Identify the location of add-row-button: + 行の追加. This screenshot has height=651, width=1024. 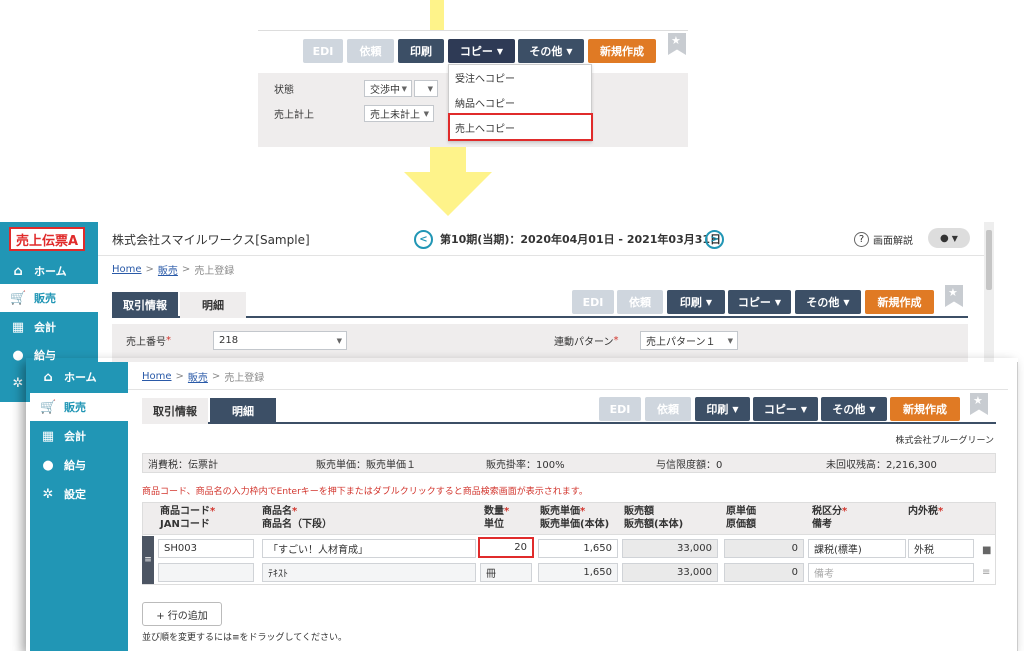
(182, 614).